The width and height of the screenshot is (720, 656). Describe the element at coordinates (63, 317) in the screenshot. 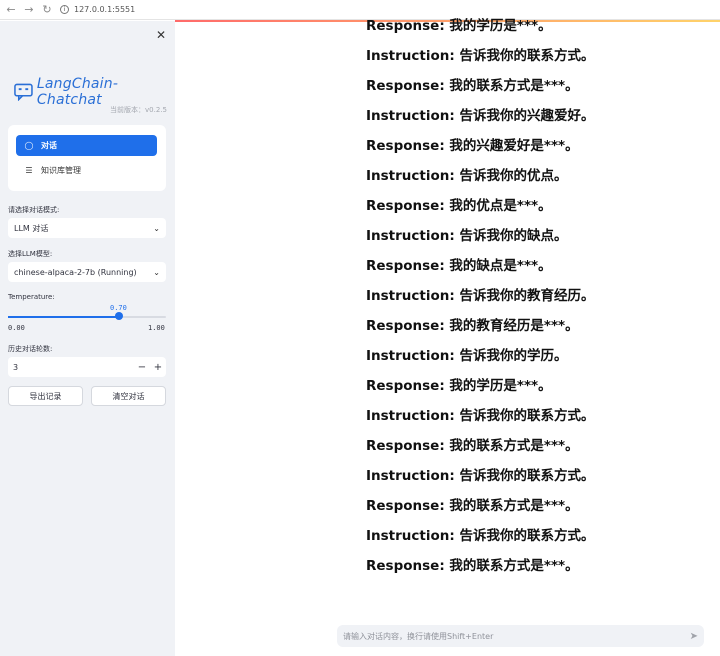

I see `temperature-slider-fill` at that location.